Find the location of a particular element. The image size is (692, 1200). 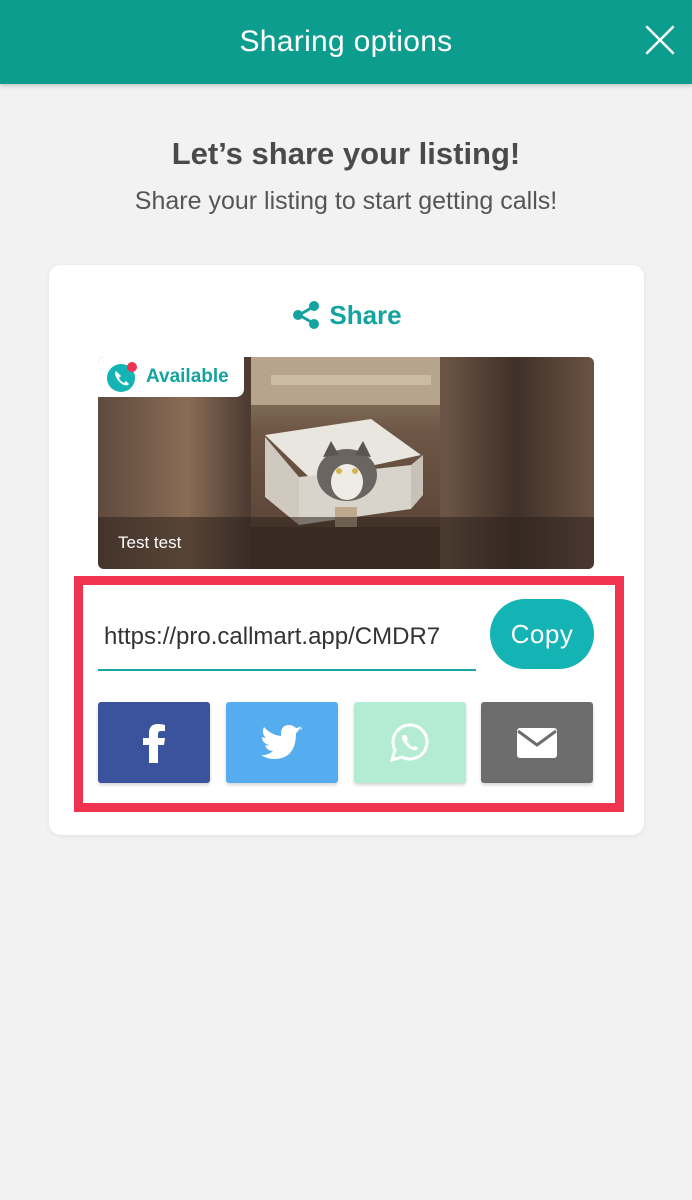

availability-label: Available is located at coordinates (187, 376).